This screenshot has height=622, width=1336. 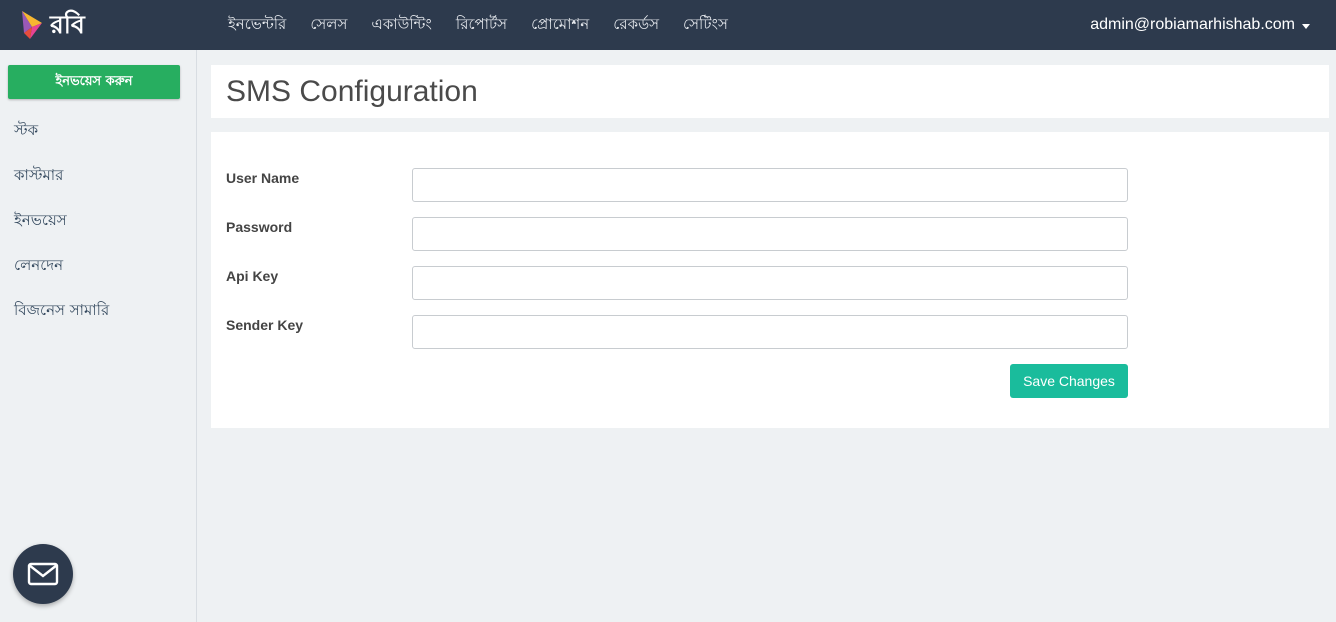 What do you see at coordinates (94, 82) in the screenshot?
I see `create-invoice-button: ইনভয়েস করুন` at bounding box center [94, 82].